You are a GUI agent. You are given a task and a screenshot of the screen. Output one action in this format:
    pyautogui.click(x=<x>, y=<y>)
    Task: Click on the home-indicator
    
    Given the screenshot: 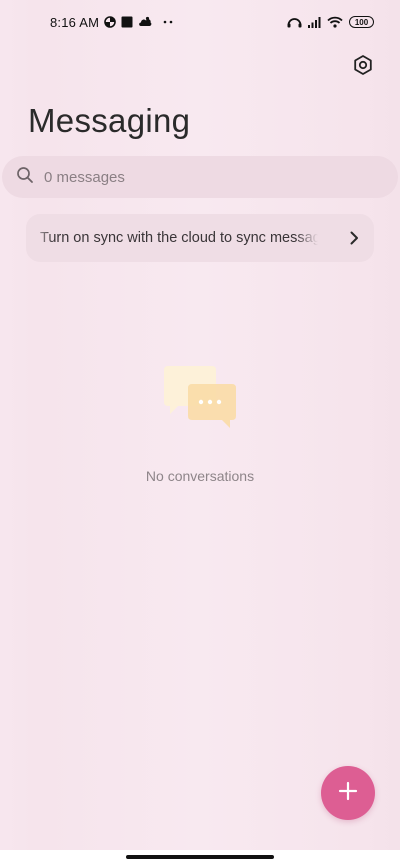 What is the action you would take?
    pyautogui.click(x=200, y=857)
    